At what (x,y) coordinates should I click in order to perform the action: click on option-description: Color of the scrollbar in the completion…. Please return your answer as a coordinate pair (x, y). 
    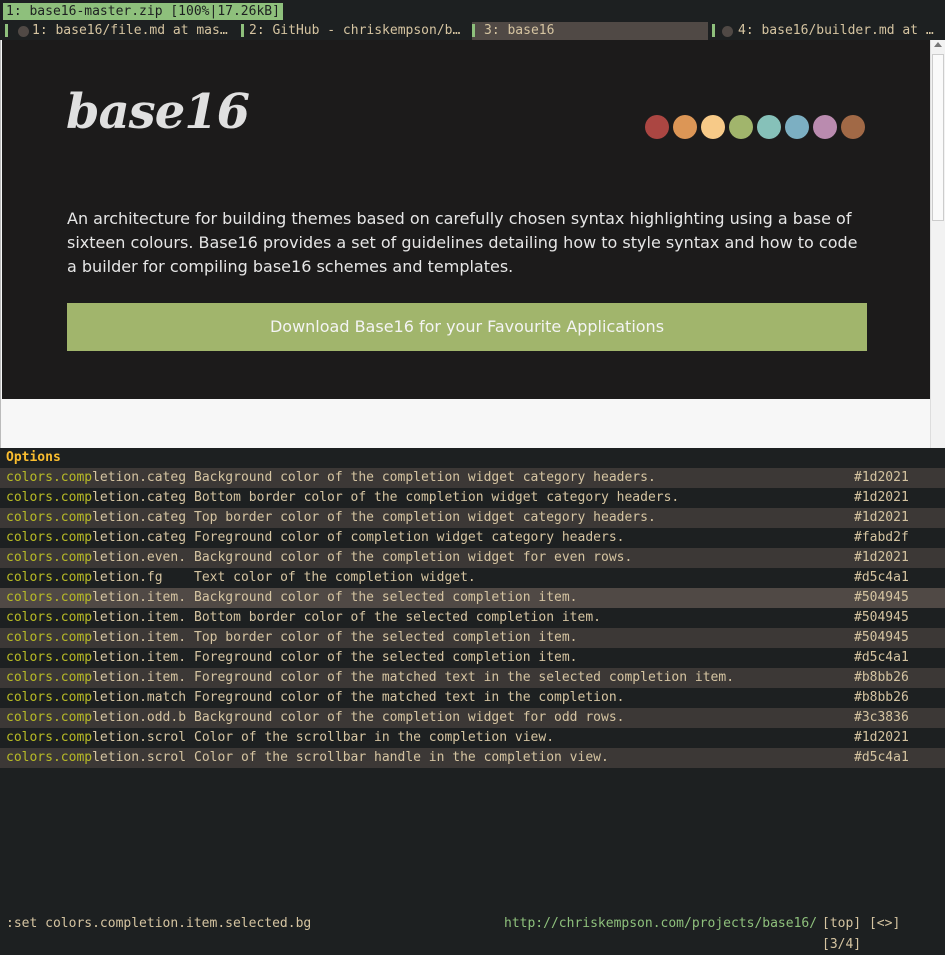
    Looking at the image, I should click on (374, 737).